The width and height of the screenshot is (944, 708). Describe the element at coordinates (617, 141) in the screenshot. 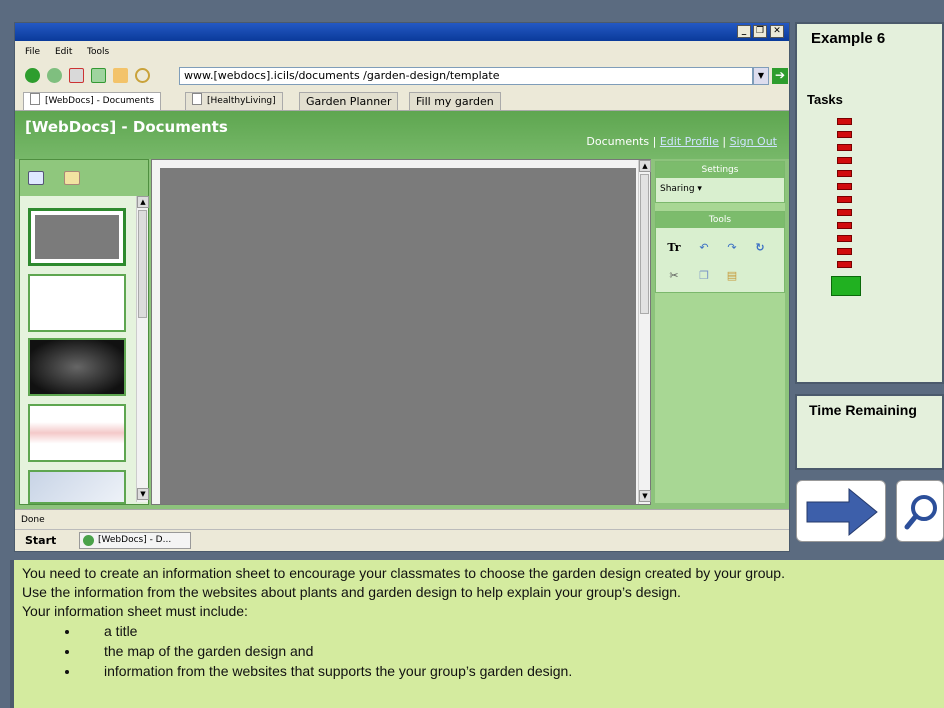

I see `documents-link: Documents` at that location.